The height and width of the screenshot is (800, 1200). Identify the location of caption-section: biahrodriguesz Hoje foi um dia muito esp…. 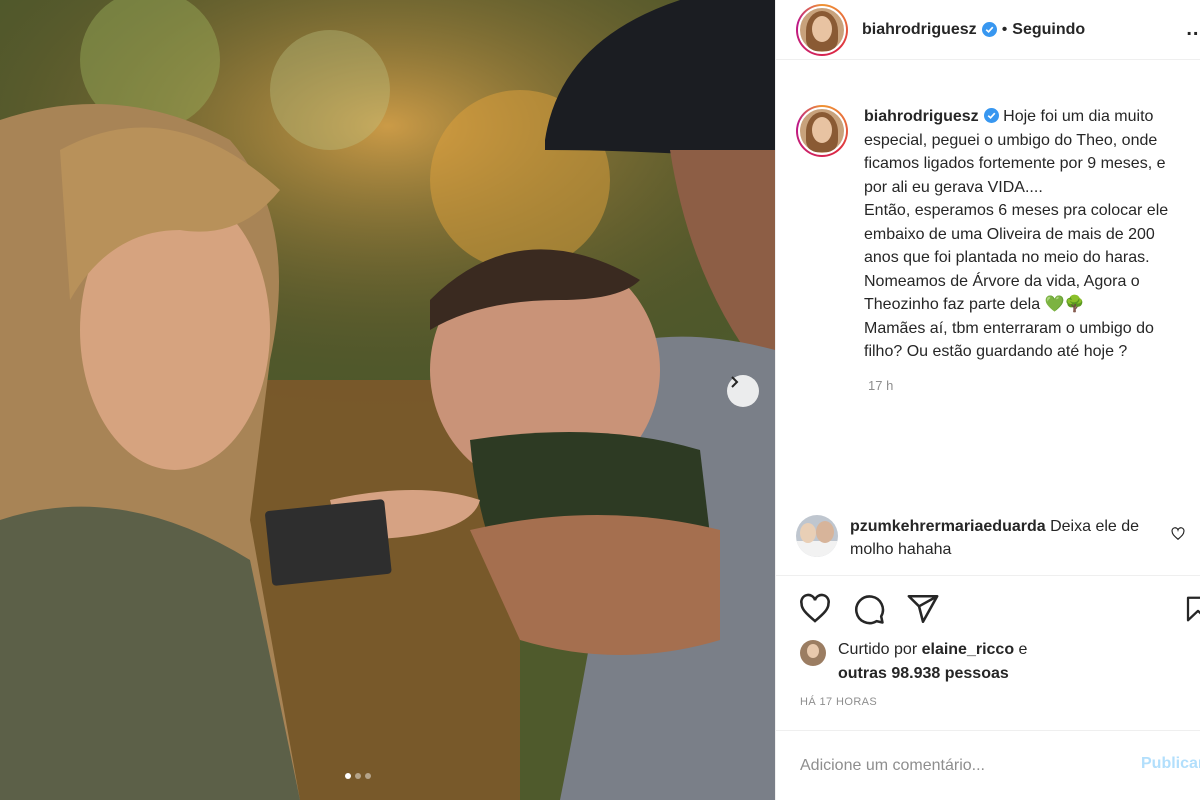
(996, 249).